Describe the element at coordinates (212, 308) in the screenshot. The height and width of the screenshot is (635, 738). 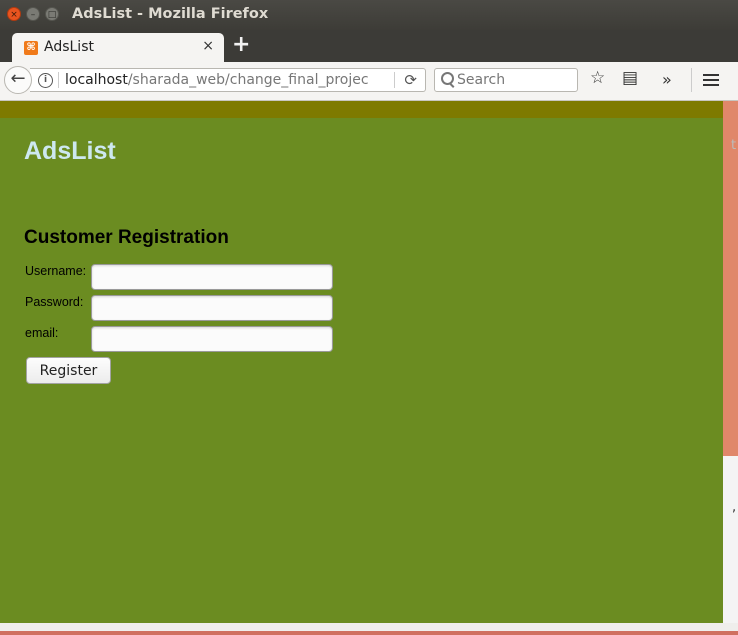
I see `password-field` at that location.